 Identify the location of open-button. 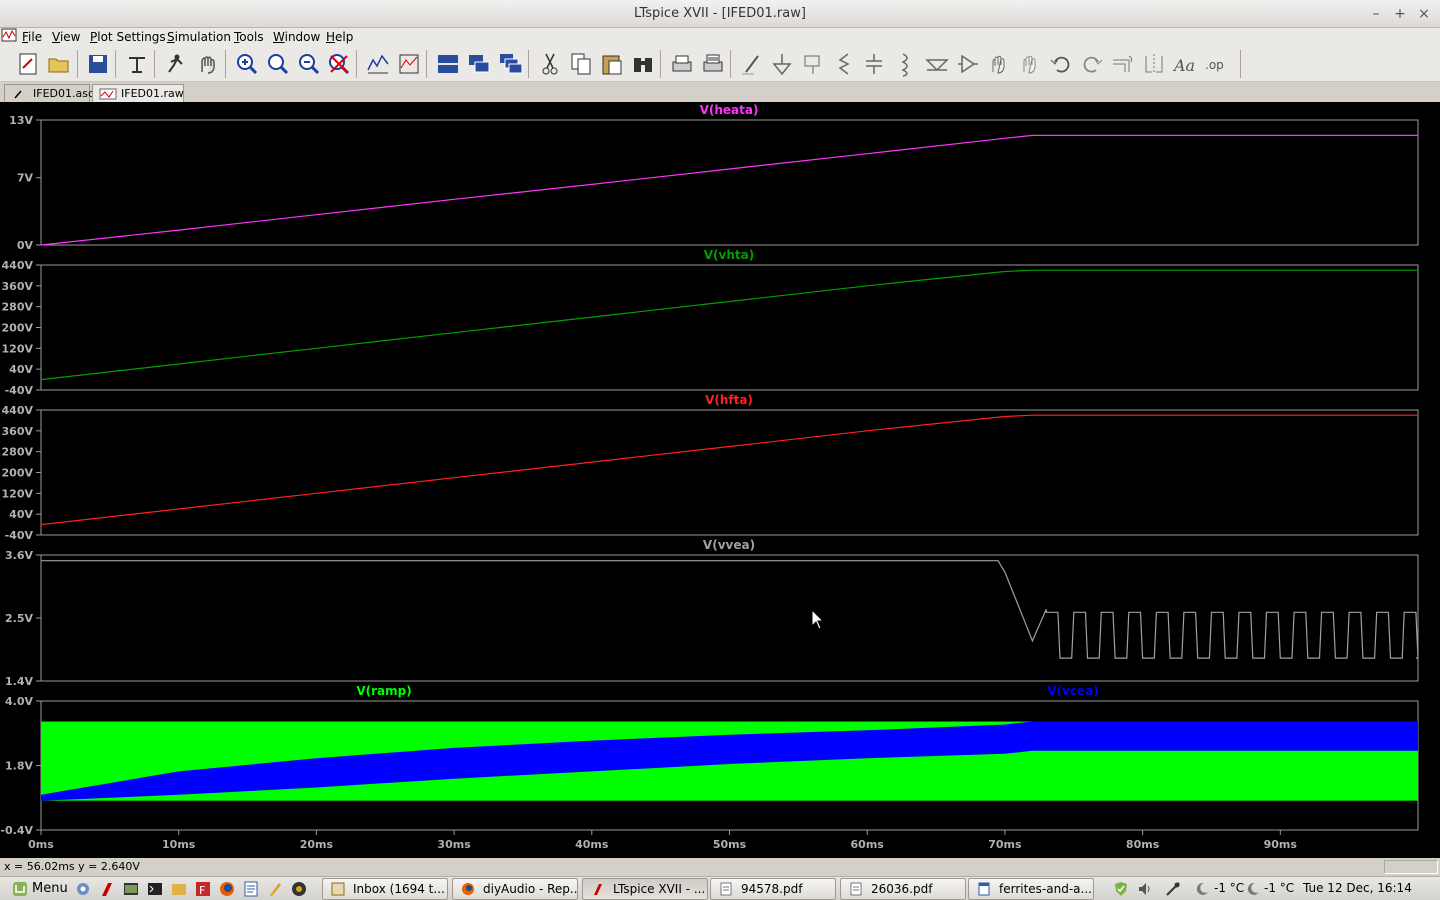
(59, 64).